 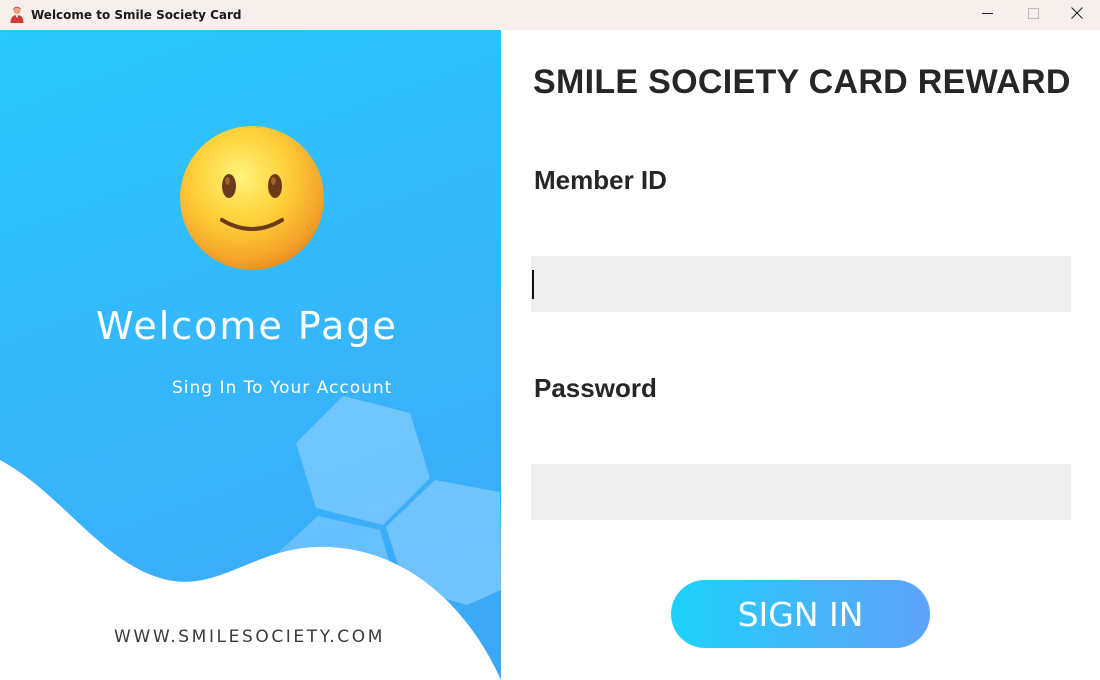 I want to click on password-input, so click(x=801, y=492).